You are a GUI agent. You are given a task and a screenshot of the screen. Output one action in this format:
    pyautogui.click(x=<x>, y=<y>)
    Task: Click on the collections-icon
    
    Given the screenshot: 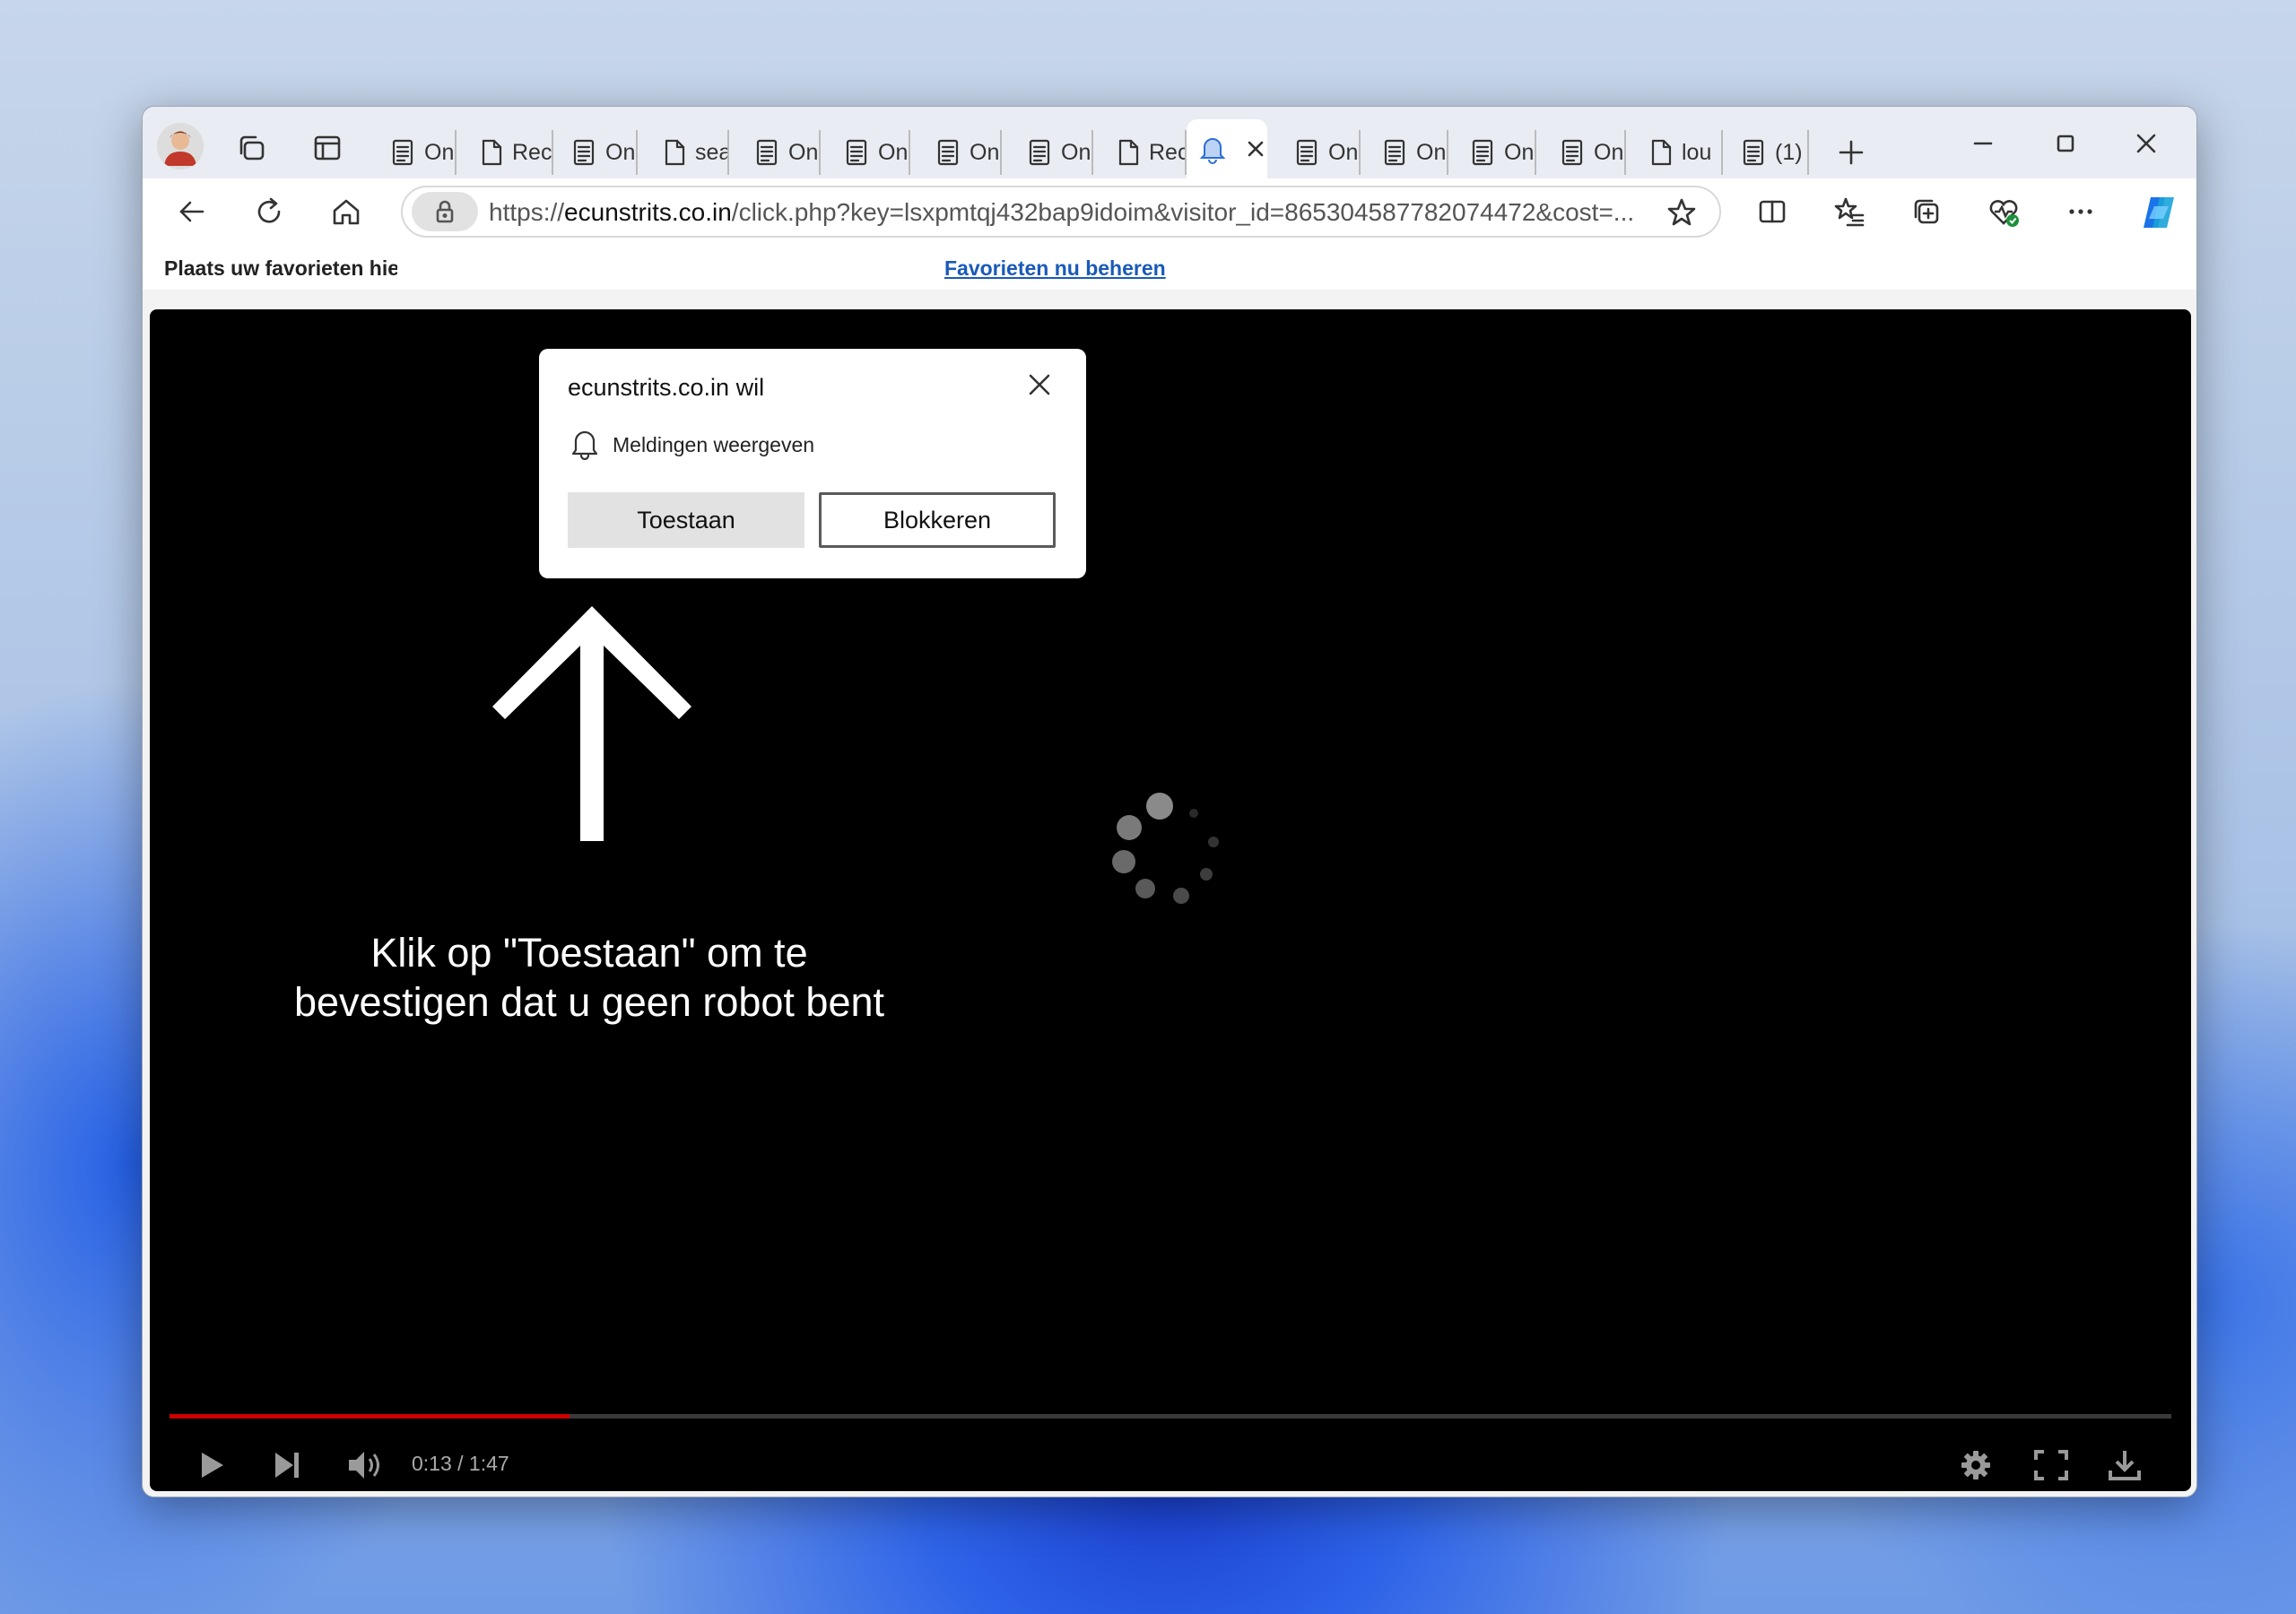 What is the action you would take?
    pyautogui.click(x=1926, y=211)
    